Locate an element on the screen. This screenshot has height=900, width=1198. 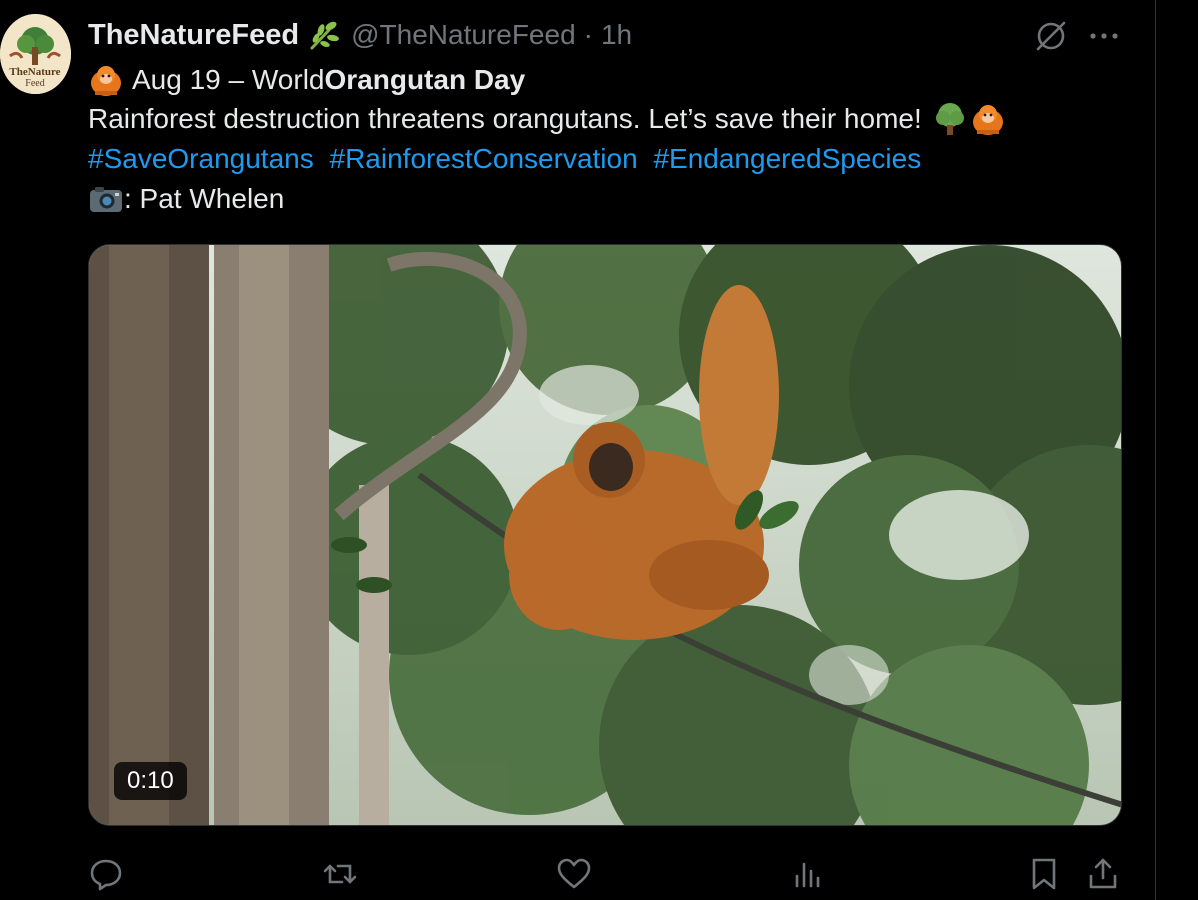
hashtag-save-orangutans: #SaveOrangutans is located at coordinates (201, 158).